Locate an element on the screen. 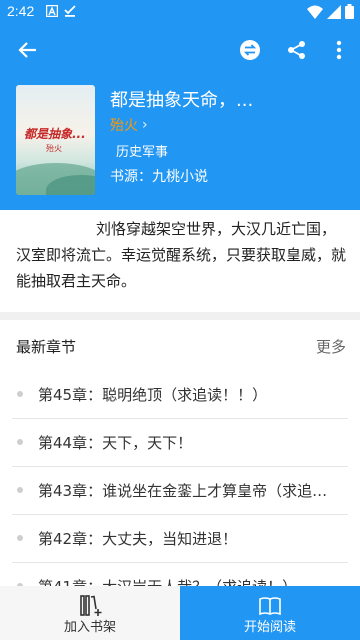  signal-icon is located at coordinates (334, 11).